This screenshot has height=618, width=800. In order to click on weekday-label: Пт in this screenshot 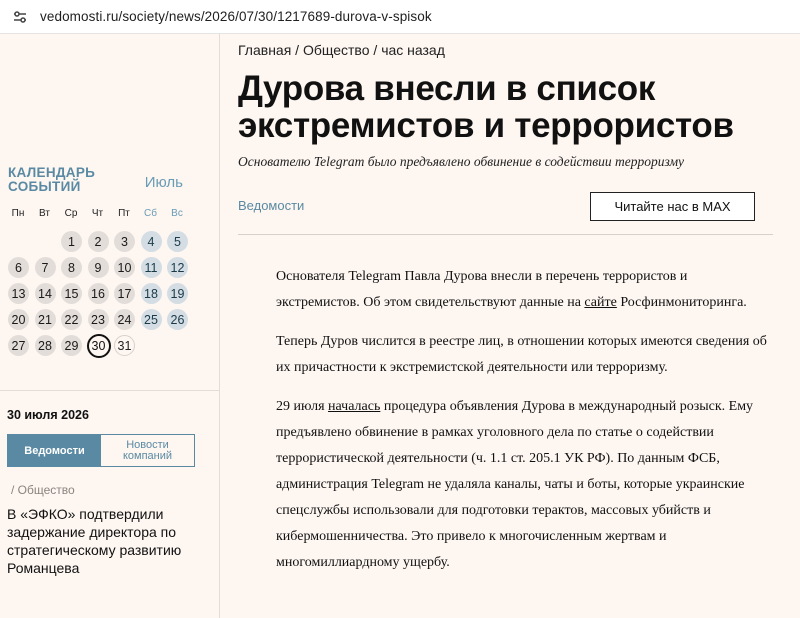, I will do `click(124, 213)`.